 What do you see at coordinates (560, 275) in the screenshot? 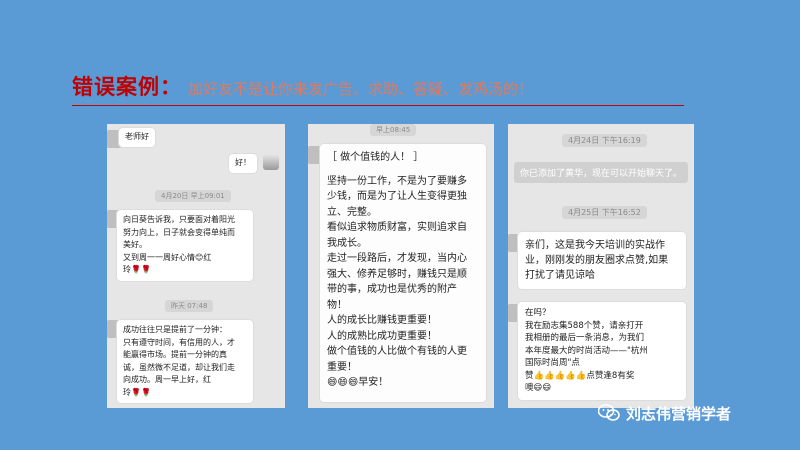
I see `message-line: 打扰了请见谅哈` at bounding box center [560, 275].